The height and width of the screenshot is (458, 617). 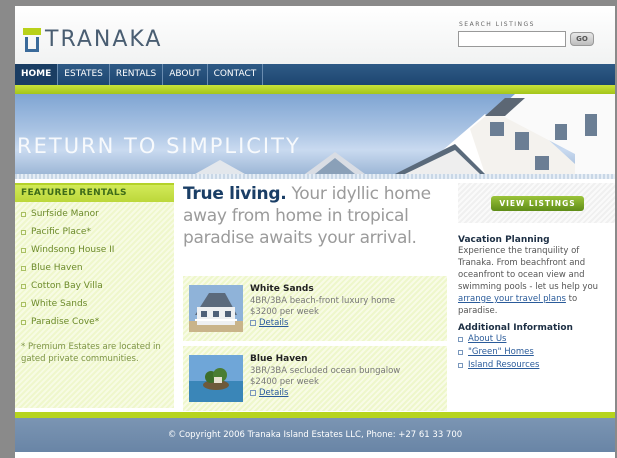 What do you see at coordinates (65, 322) in the screenshot?
I see `sidebar-item-label: Paradise Cove*` at bounding box center [65, 322].